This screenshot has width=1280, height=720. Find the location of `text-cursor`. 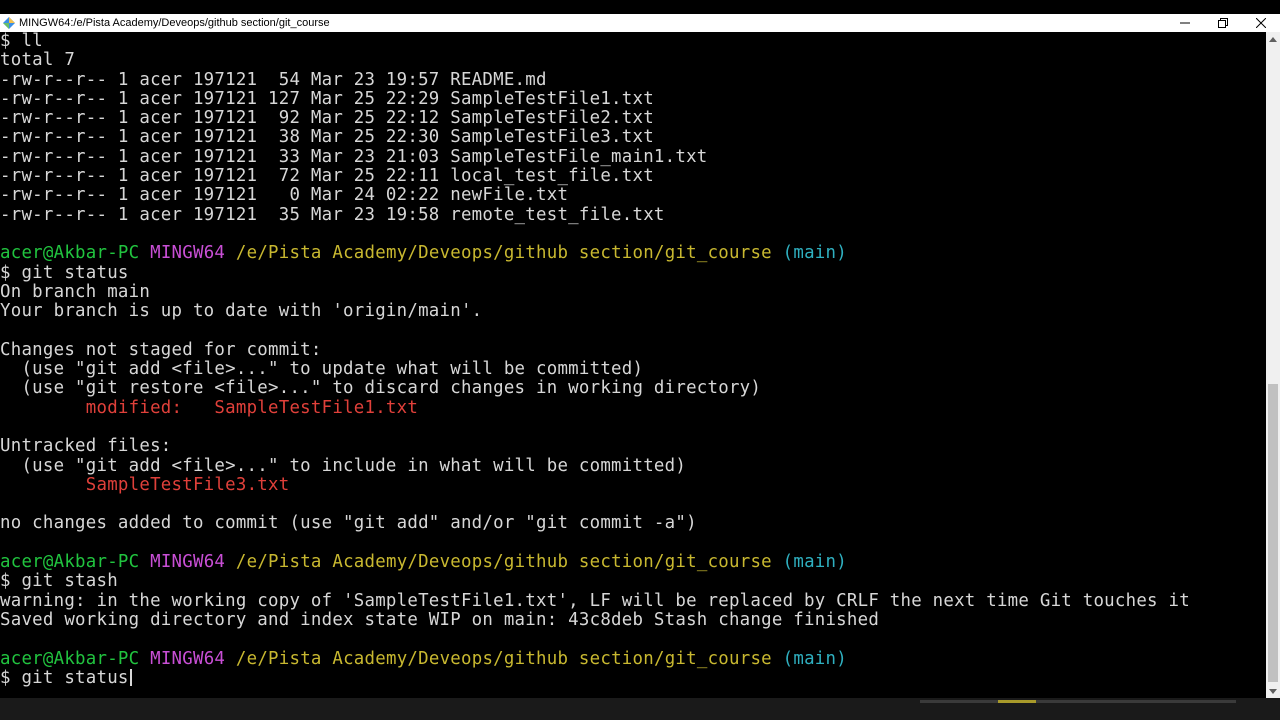

text-cursor is located at coordinates (130, 678).